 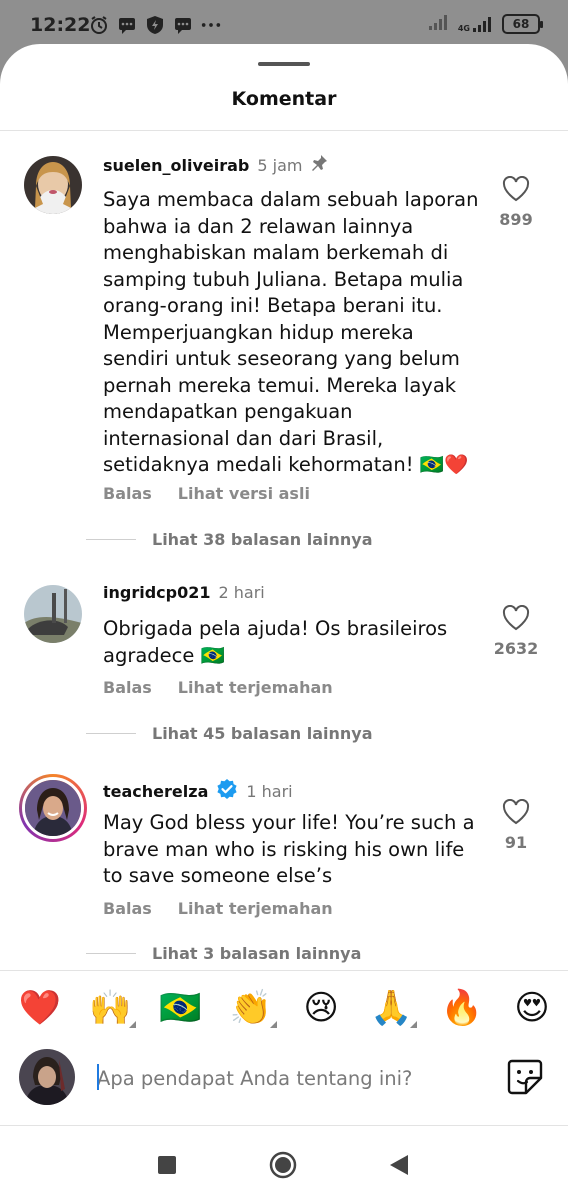 I want to click on like-count: 91, so click(x=516, y=842).